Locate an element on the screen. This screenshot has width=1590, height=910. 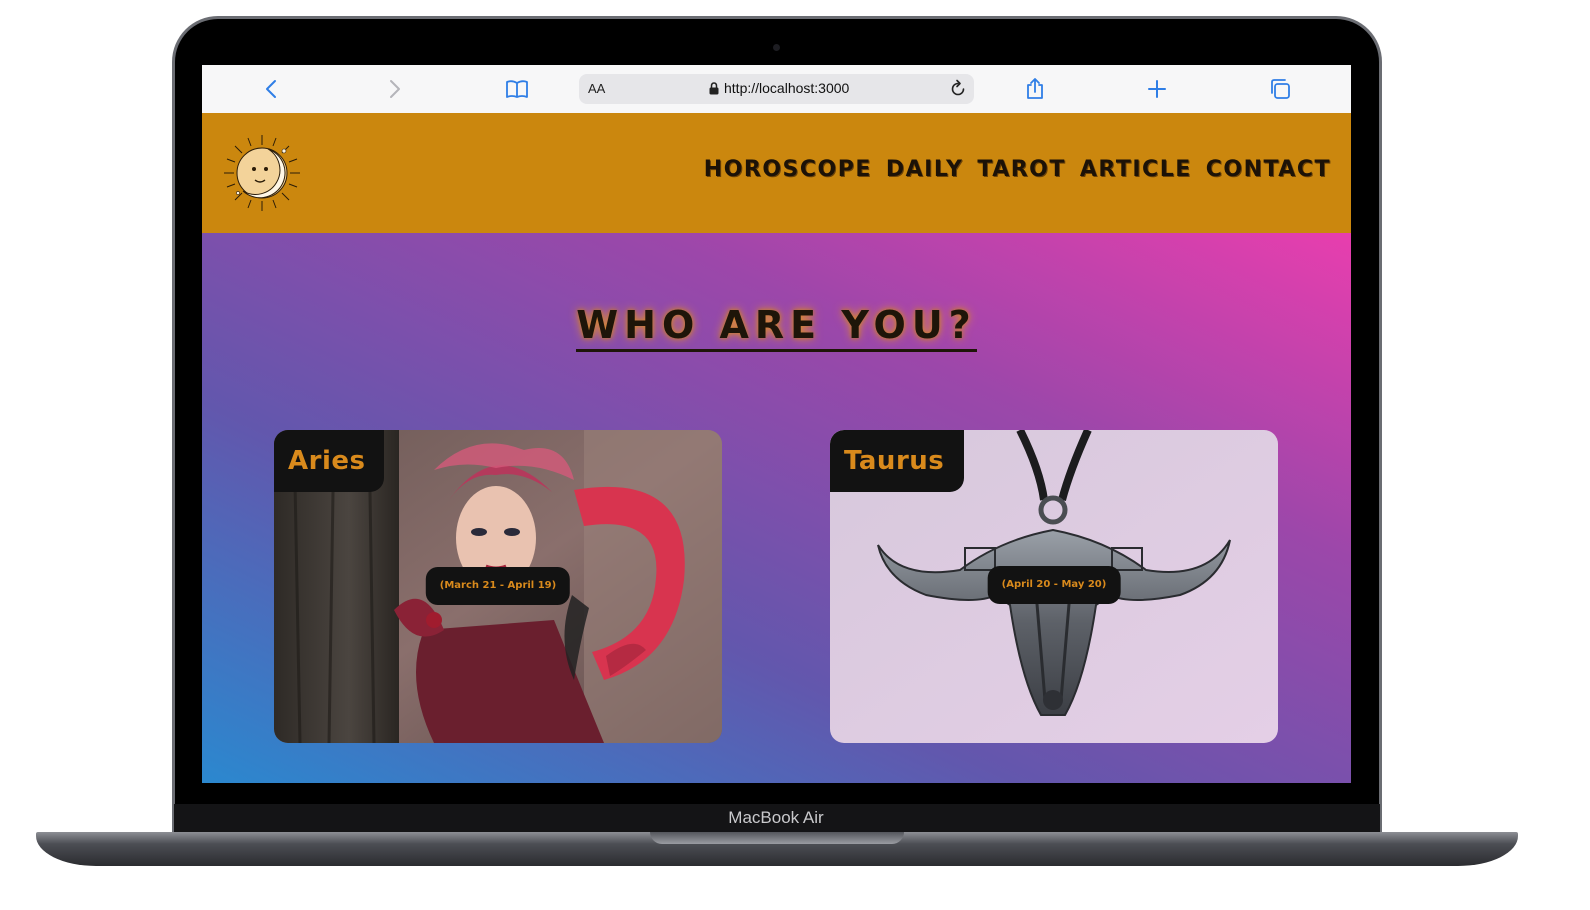
camera-icon is located at coordinates (776, 47).